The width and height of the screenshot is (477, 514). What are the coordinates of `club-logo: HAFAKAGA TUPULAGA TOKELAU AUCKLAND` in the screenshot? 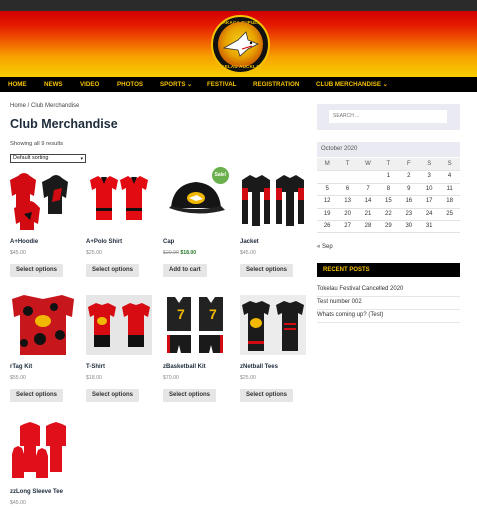 It's located at (240, 44).